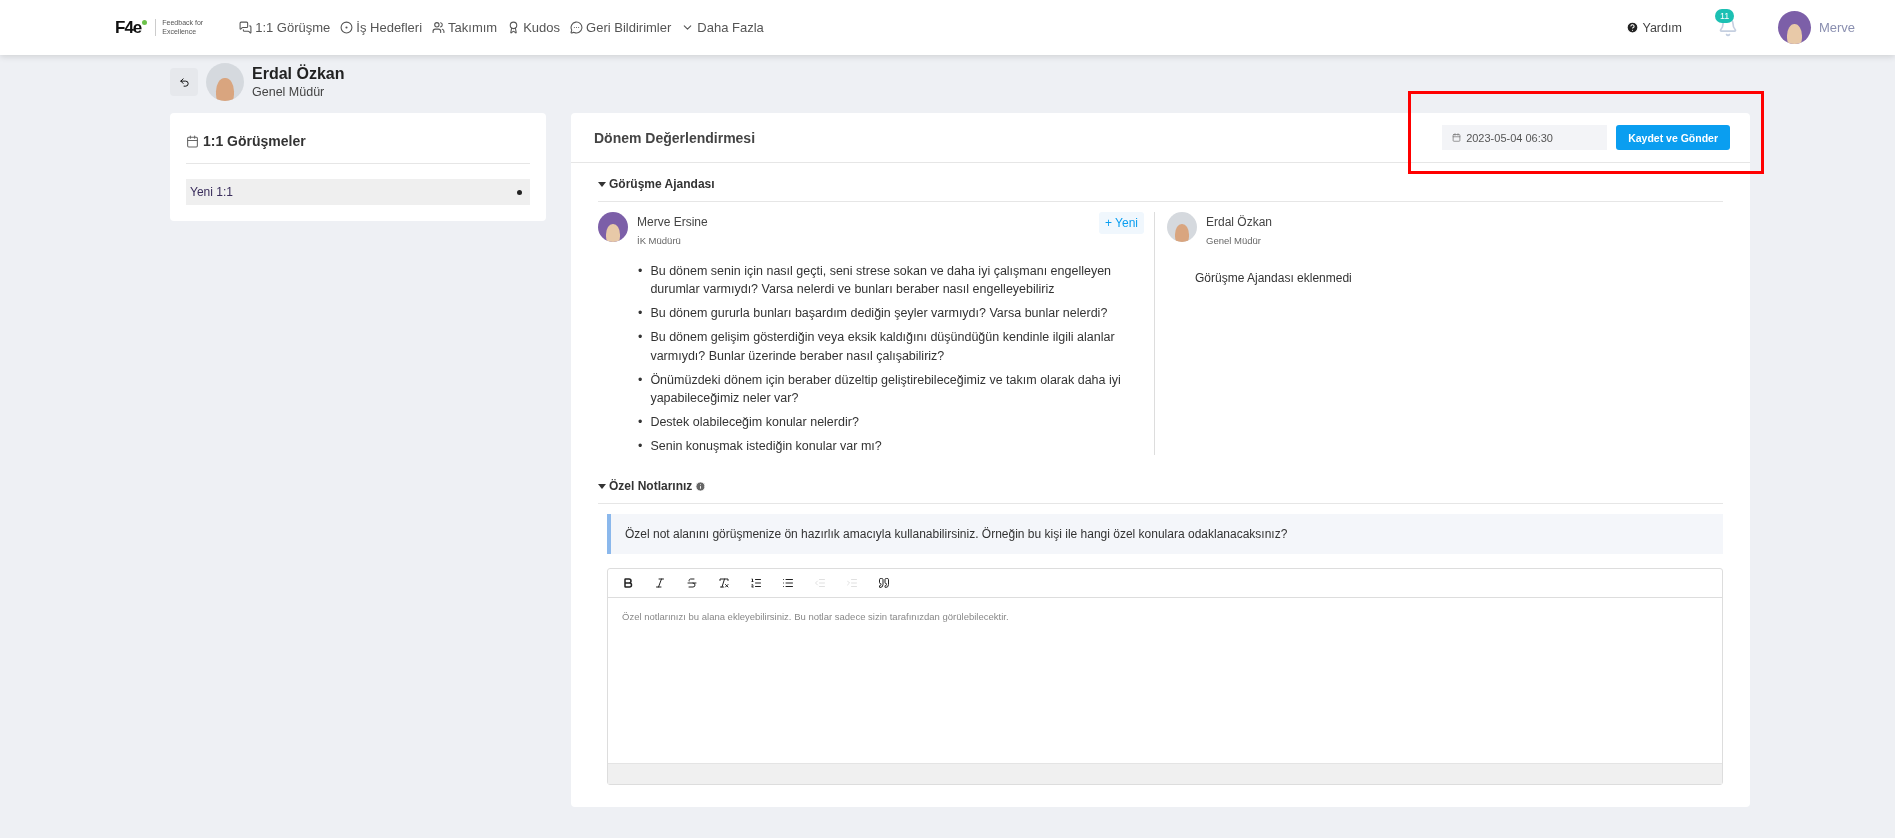 Image resolution: width=1895 pixels, height=838 pixels. Describe the element at coordinates (1165, 534) in the screenshot. I see `info-message: Özel not alanını görüşmenize ön hazırlık amacıyla kullanabilirsiniz. Örneğin bu kişi ile hangi özel konulara odaklanacaksınız?` at that location.